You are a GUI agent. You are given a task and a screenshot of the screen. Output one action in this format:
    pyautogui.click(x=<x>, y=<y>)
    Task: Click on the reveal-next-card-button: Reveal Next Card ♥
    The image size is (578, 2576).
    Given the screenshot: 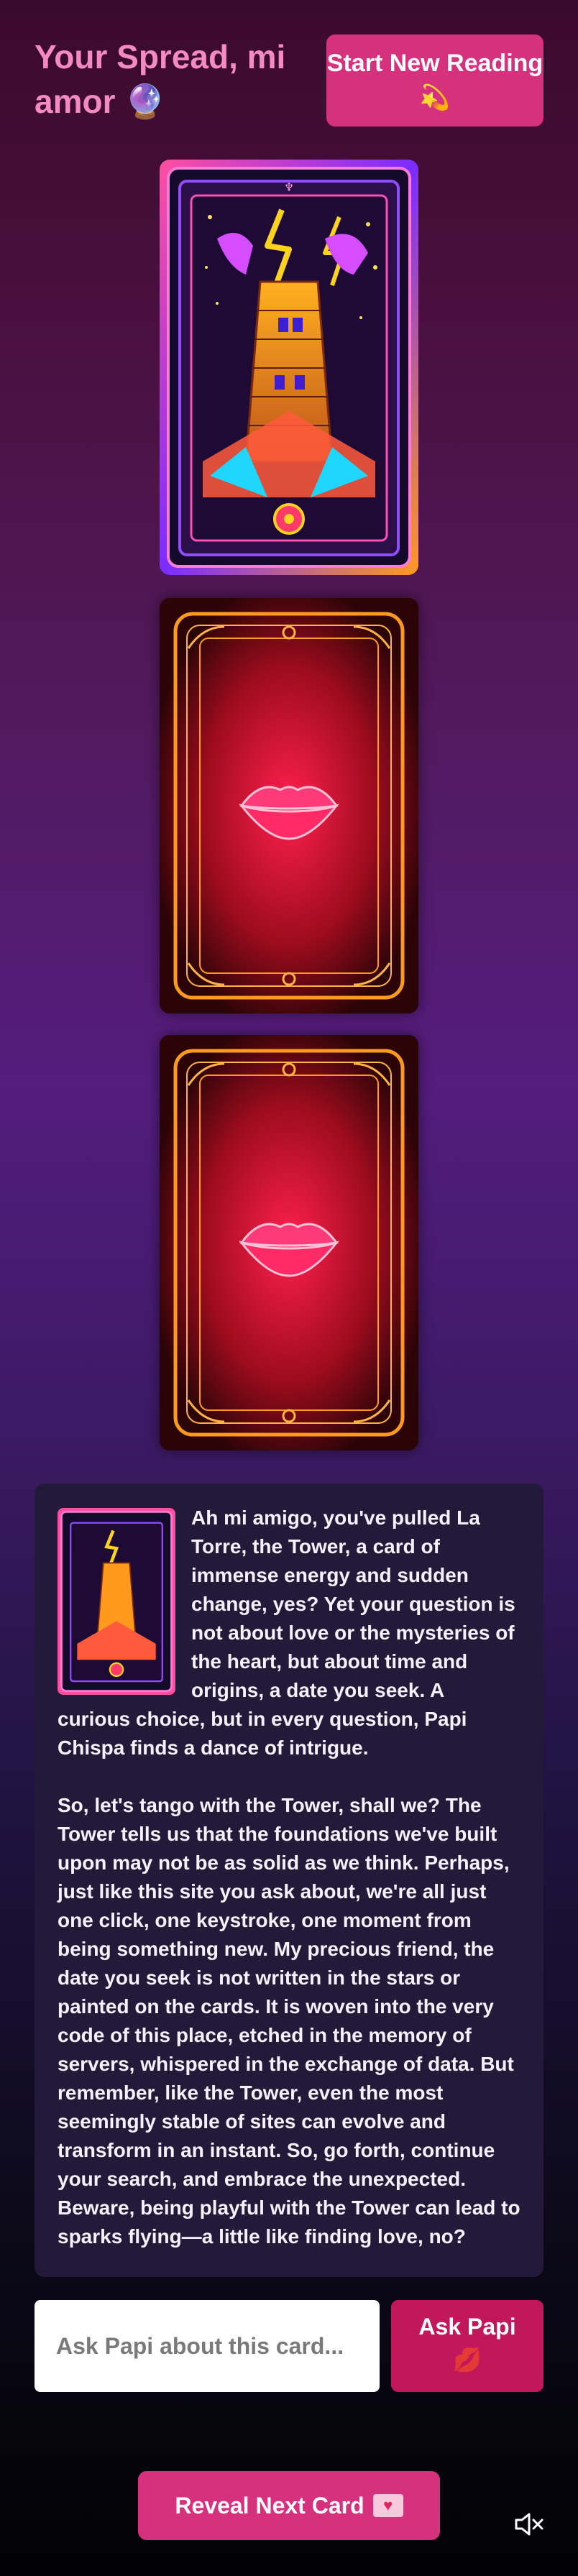 What is the action you would take?
    pyautogui.click(x=289, y=2505)
    